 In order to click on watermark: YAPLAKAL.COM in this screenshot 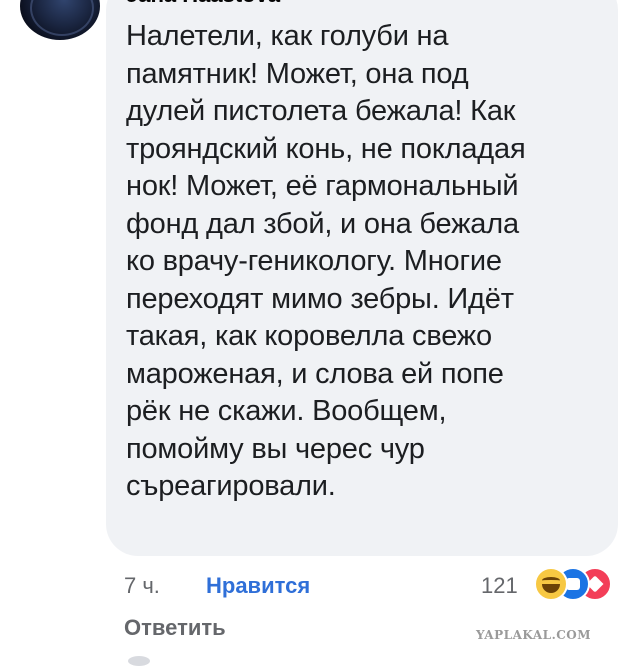, I will do `click(534, 635)`.